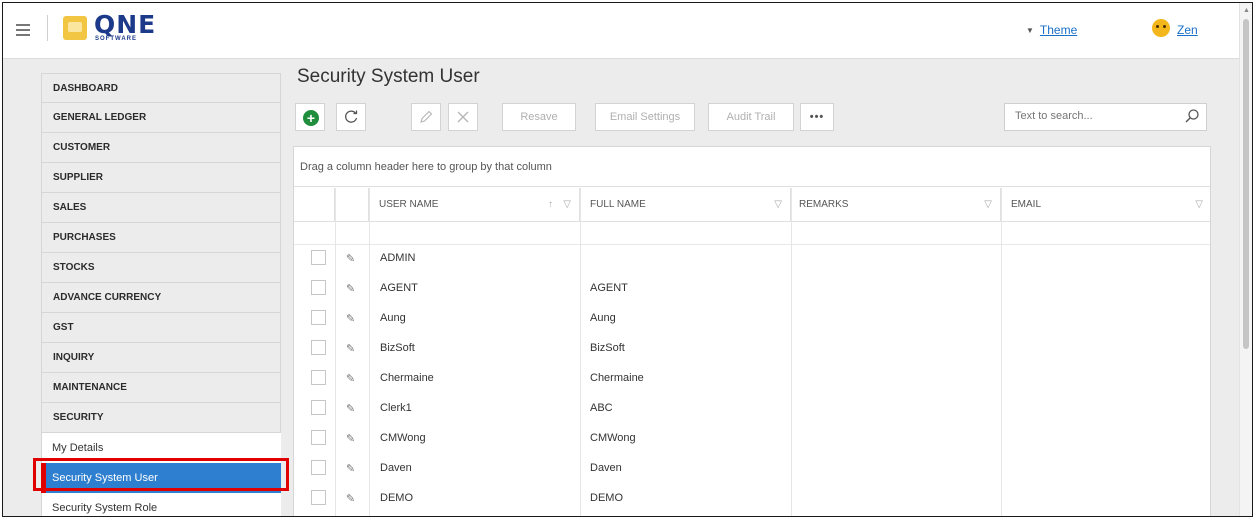 The width and height of the screenshot is (1255, 519). I want to click on cell-full-name: CMWong, so click(613, 438).